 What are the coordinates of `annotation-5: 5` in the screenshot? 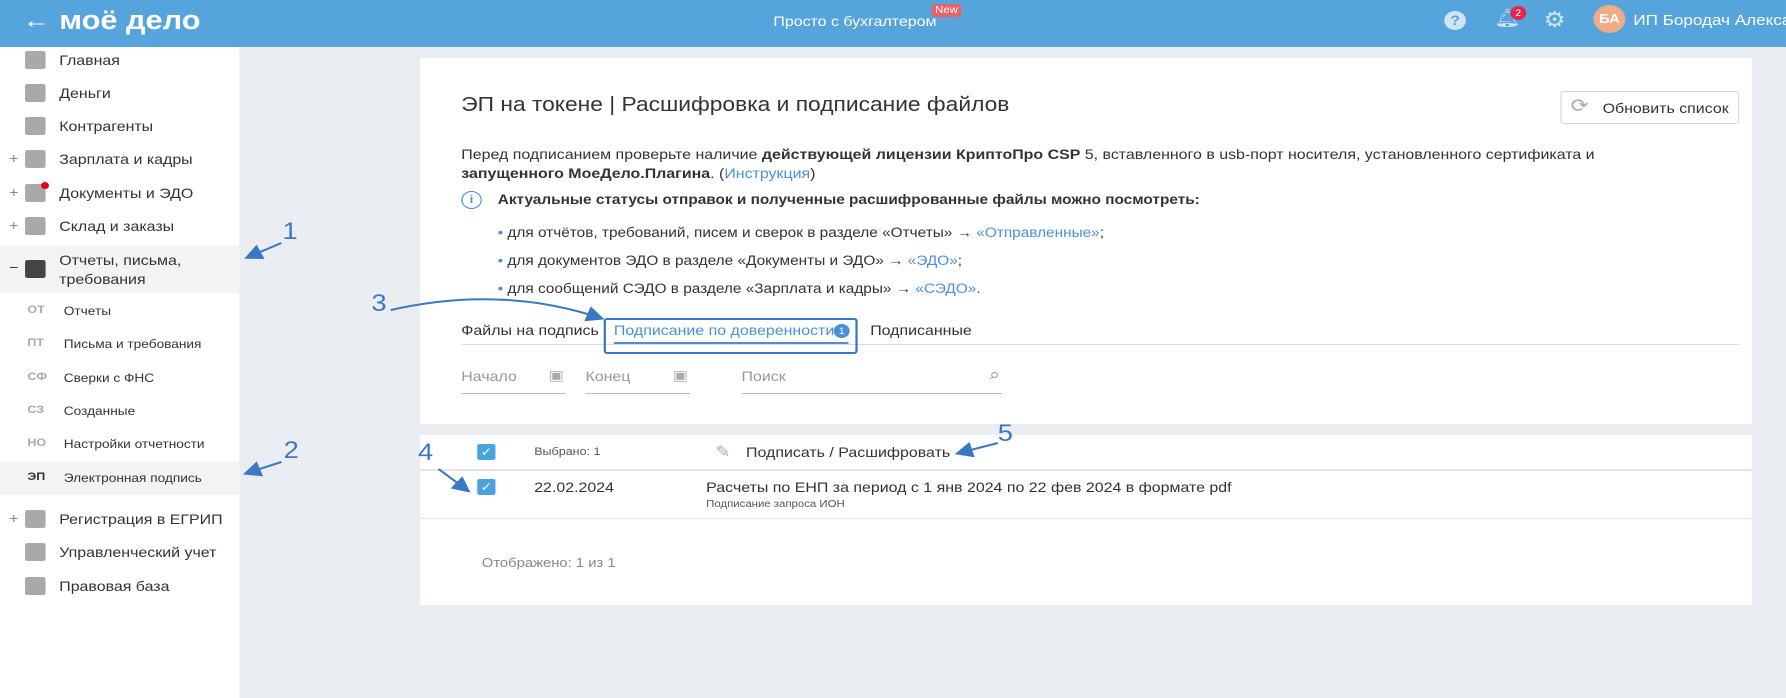 It's located at (1005, 433).